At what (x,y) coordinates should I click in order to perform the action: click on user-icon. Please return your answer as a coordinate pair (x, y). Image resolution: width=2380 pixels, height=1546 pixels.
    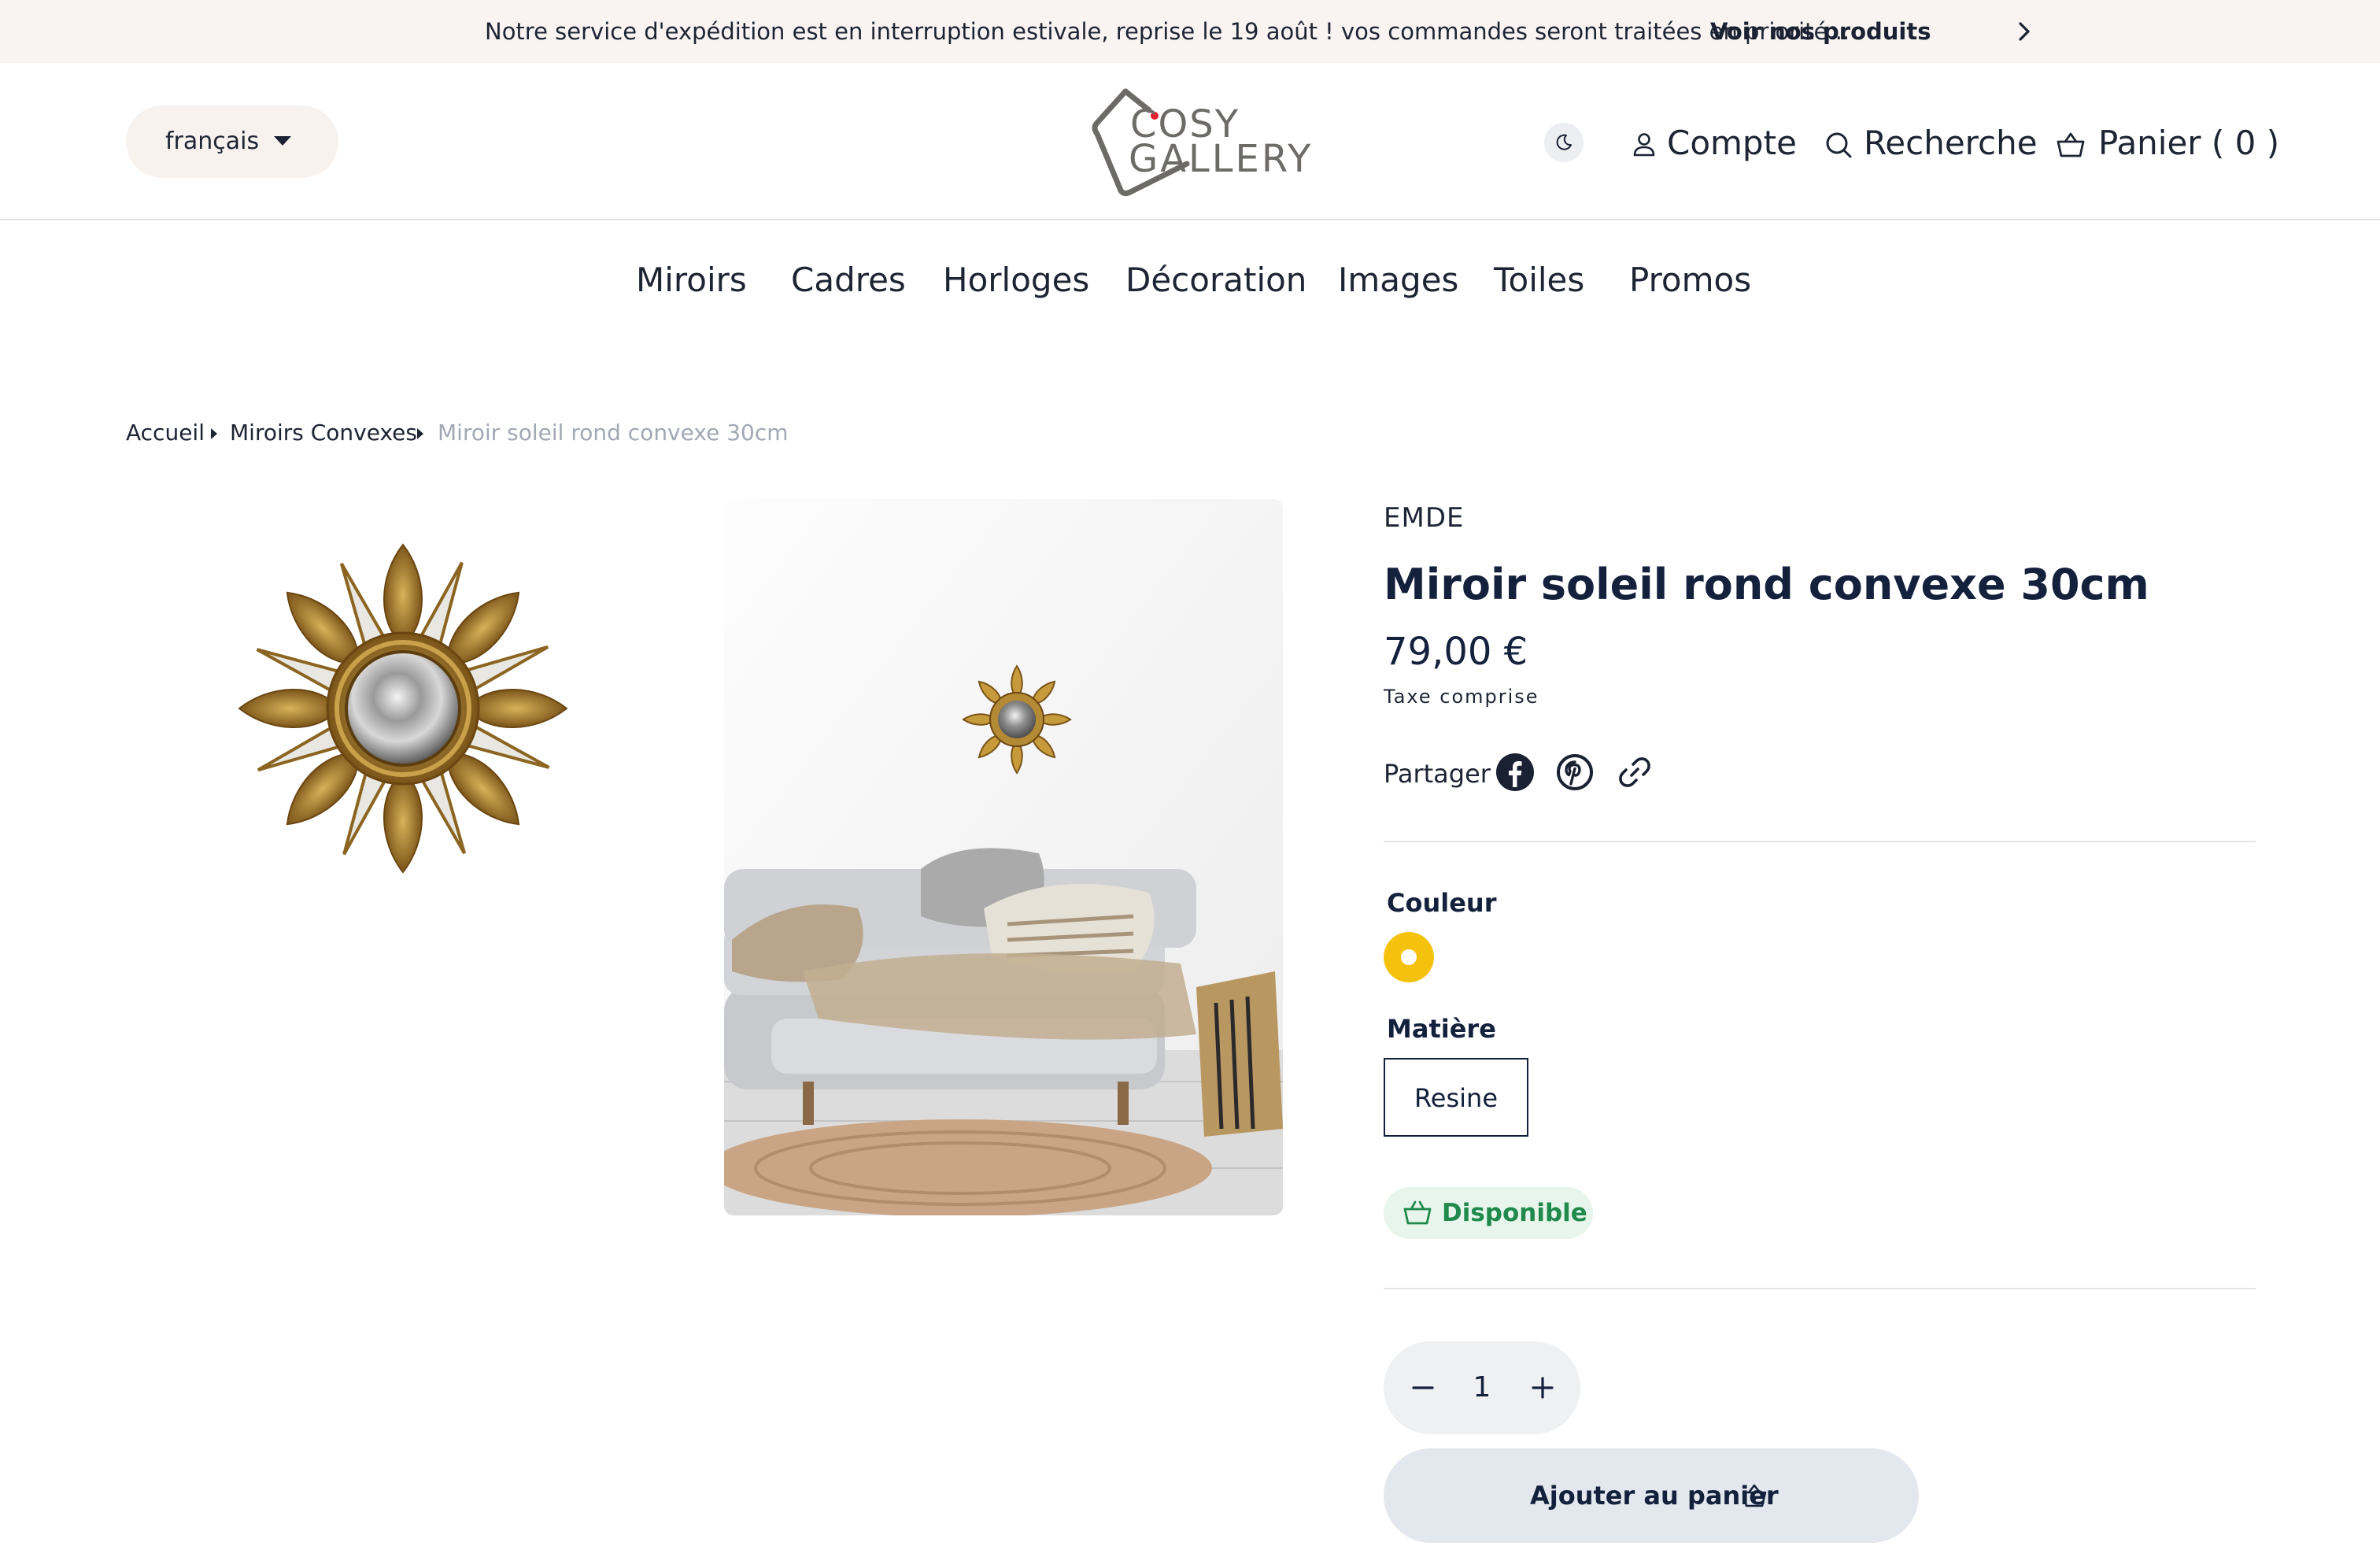
    Looking at the image, I should click on (1644, 145).